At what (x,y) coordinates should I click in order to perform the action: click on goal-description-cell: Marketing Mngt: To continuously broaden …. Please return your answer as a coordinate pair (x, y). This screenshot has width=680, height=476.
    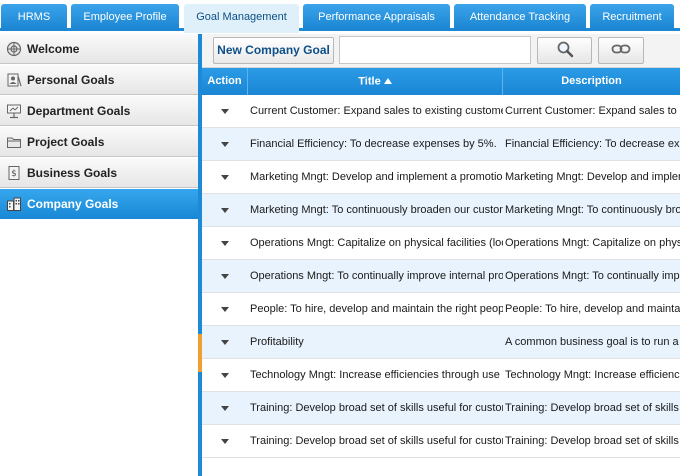
    Looking at the image, I should click on (592, 210).